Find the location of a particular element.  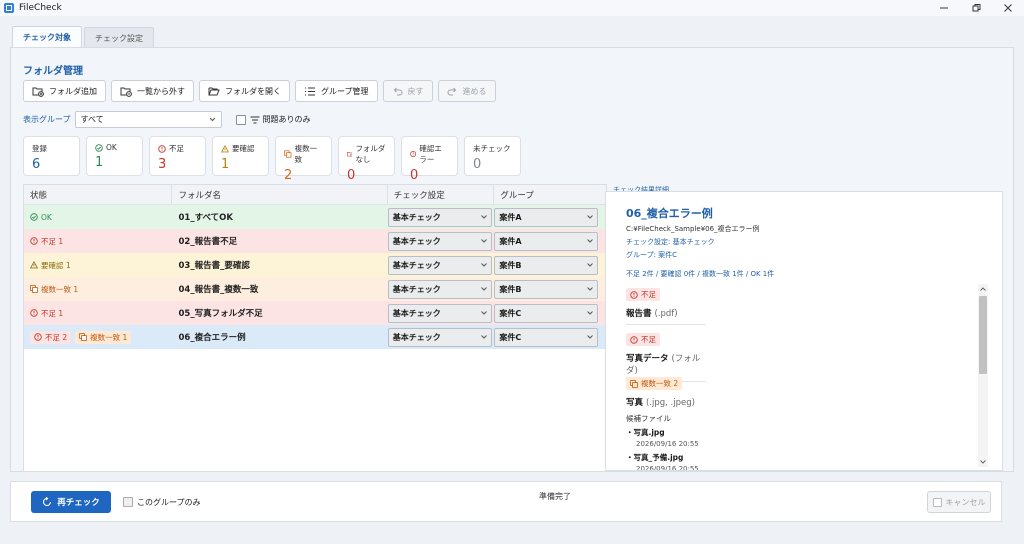

this-group-only-checkbox is located at coordinates (128, 502).